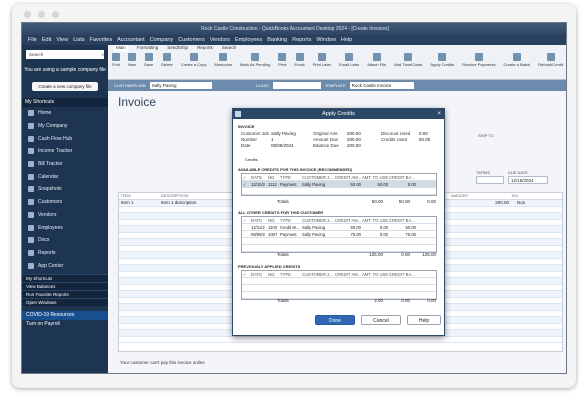 Image resolution: width=586 pixels, height=400 pixels. I want to click on cell-type: Payment, so click(288, 184).